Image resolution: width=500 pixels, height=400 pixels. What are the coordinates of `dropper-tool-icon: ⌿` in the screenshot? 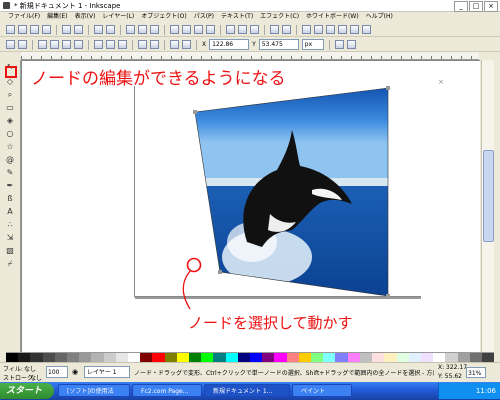 It's located at (10, 263).